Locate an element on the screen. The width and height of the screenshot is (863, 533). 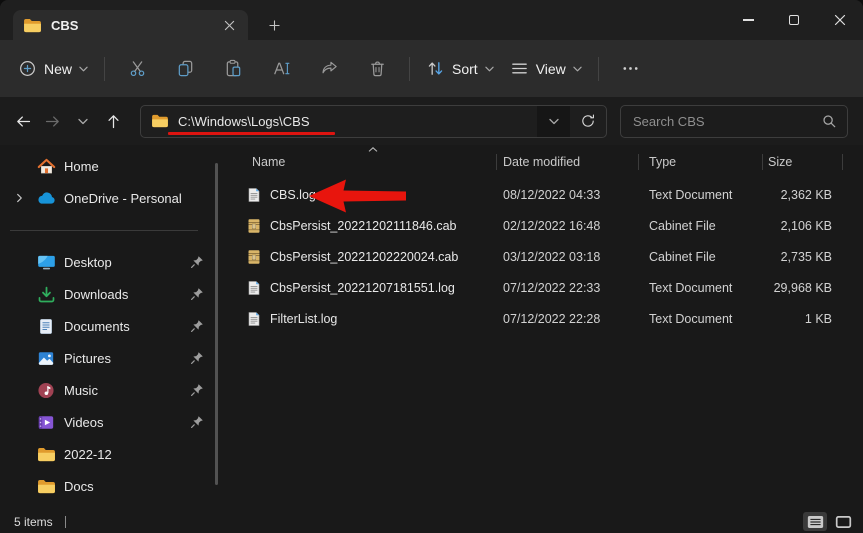
share-button is located at coordinates (329, 69).